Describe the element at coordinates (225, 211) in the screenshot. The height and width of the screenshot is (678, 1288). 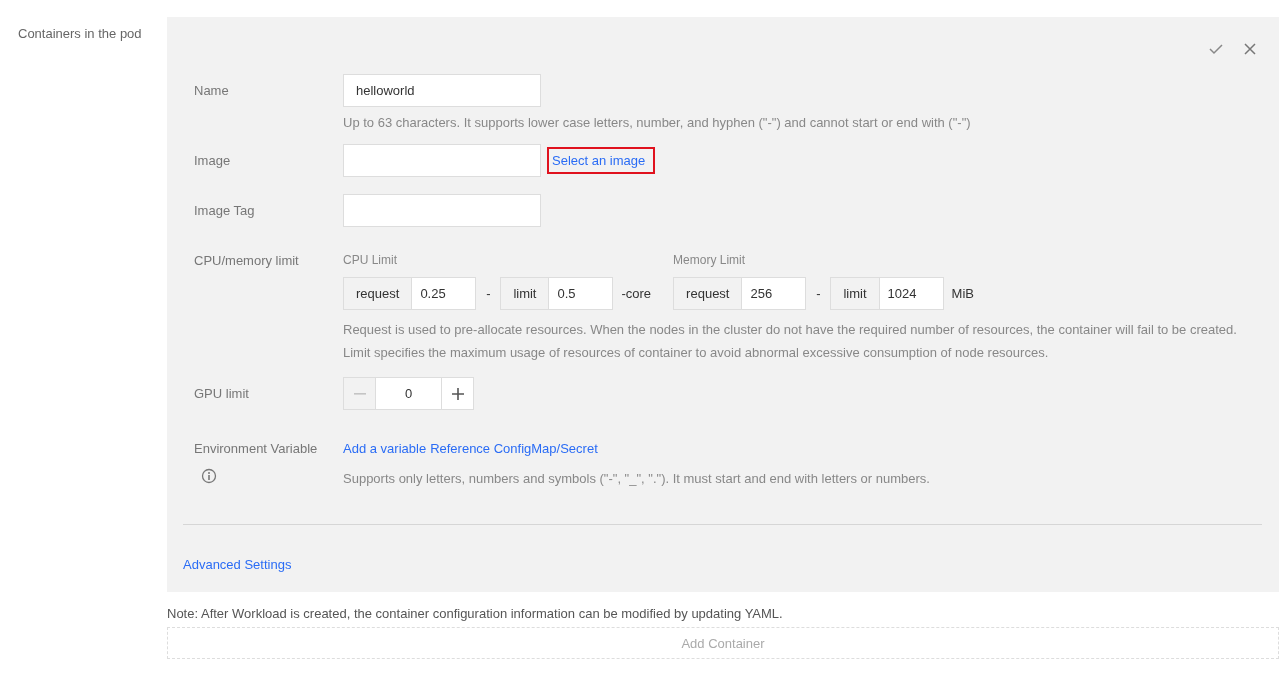
I see `field-label: Image Tag` at that location.